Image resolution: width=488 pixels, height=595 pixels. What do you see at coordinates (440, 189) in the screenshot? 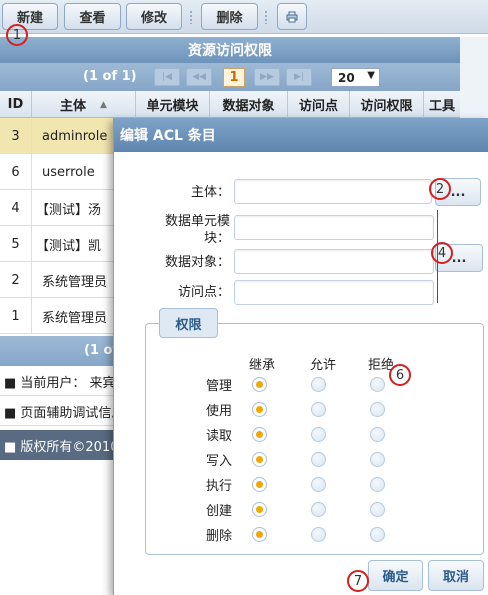
I see `annotation-marker: 2` at bounding box center [440, 189].